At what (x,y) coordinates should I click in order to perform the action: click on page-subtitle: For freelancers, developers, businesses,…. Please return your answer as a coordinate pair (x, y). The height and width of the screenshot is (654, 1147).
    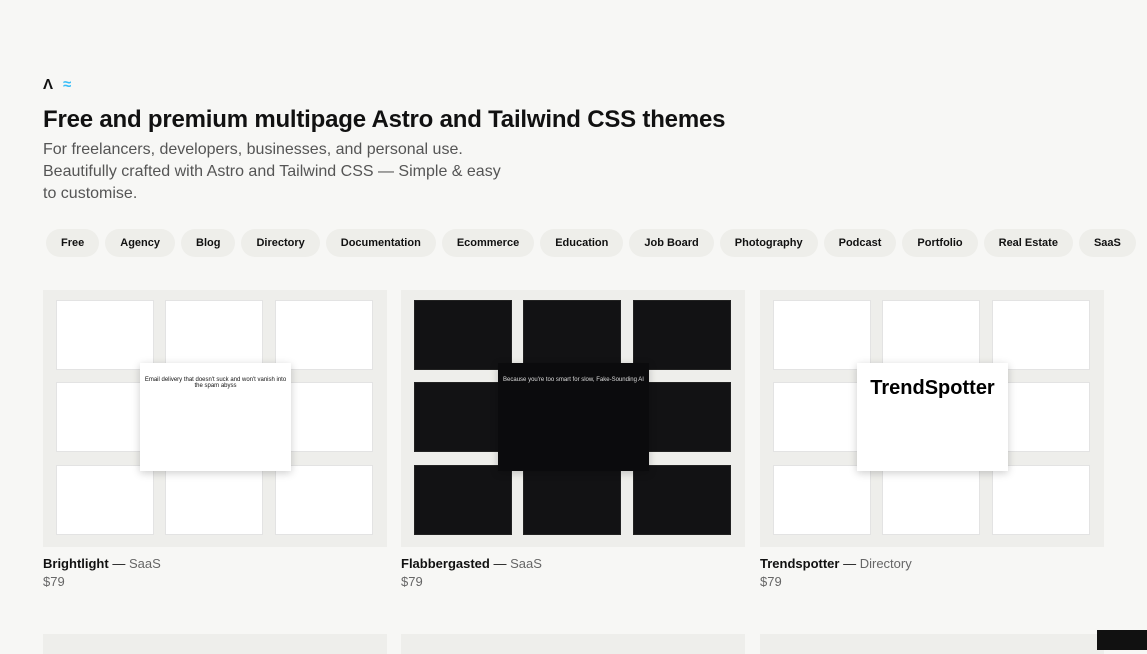
    Looking at the image, I should click on (272, 171).